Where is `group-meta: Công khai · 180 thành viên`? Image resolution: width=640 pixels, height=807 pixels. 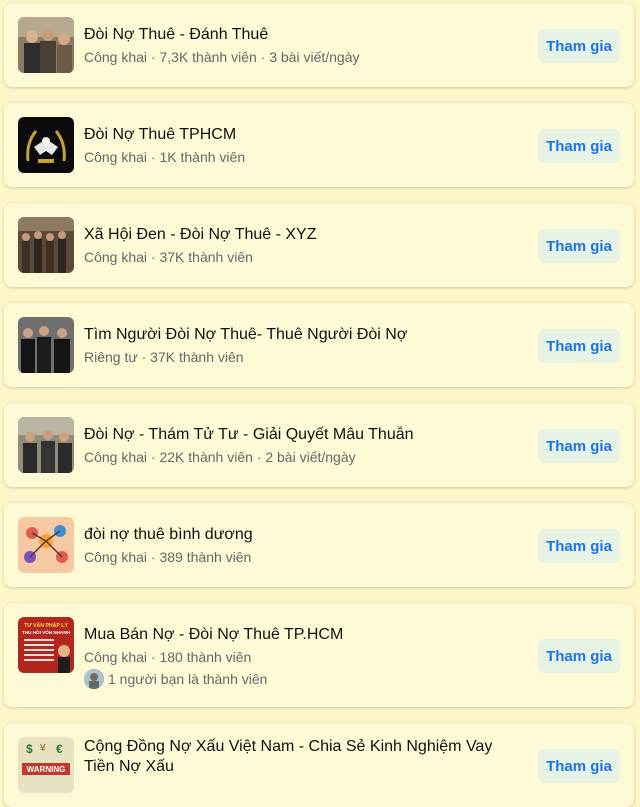 group-meta: Công khai · 180 thành viên is located at coordinates (168, 657).